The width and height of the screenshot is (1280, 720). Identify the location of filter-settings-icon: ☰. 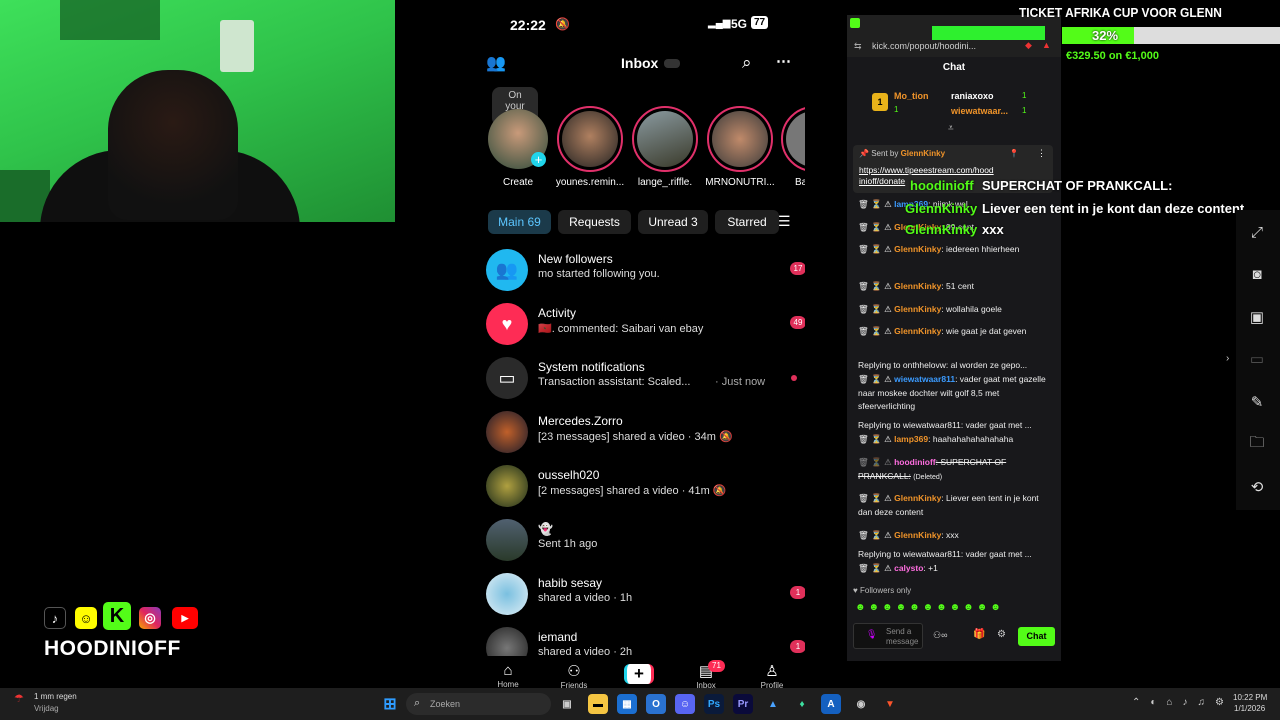
(784, 221).